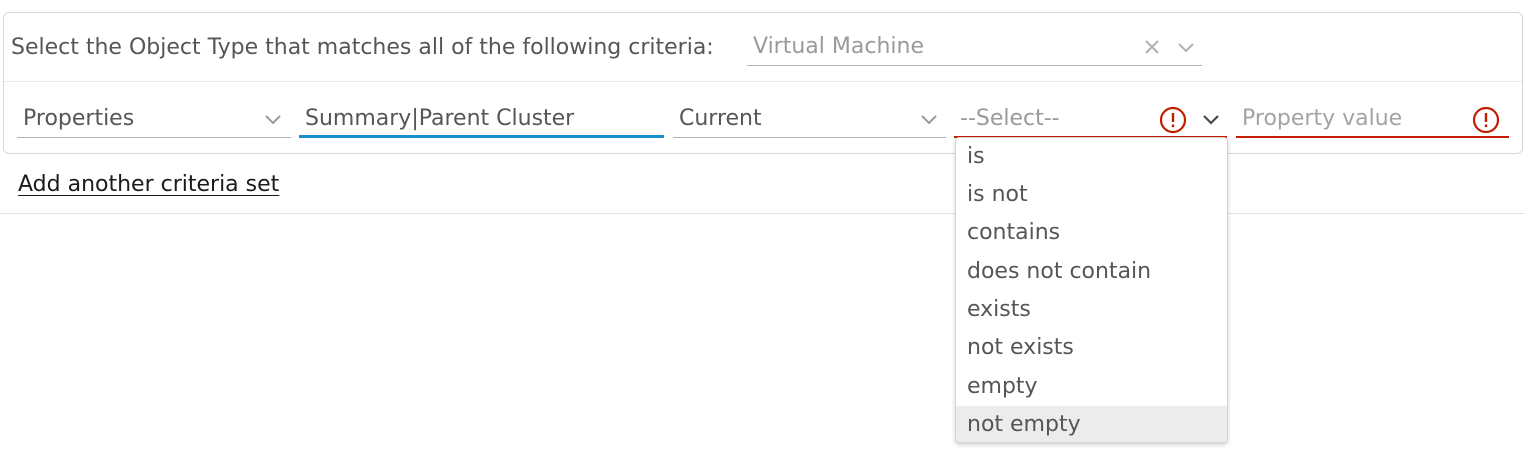 The height and width of the screenshot is (463, 1525). What do you see at coordinates (154, 119) in the screenshot?
I see `category-select: Properties` at bounding box center [154, 119].